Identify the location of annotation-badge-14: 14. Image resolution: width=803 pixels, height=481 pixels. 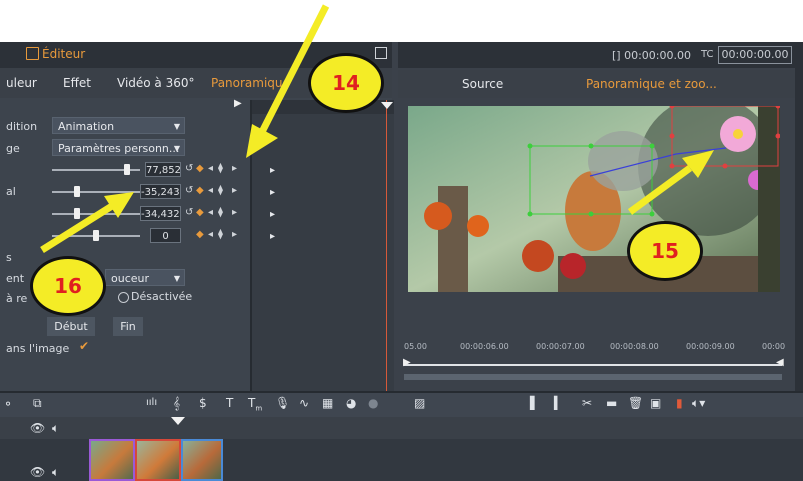
(346, 83).